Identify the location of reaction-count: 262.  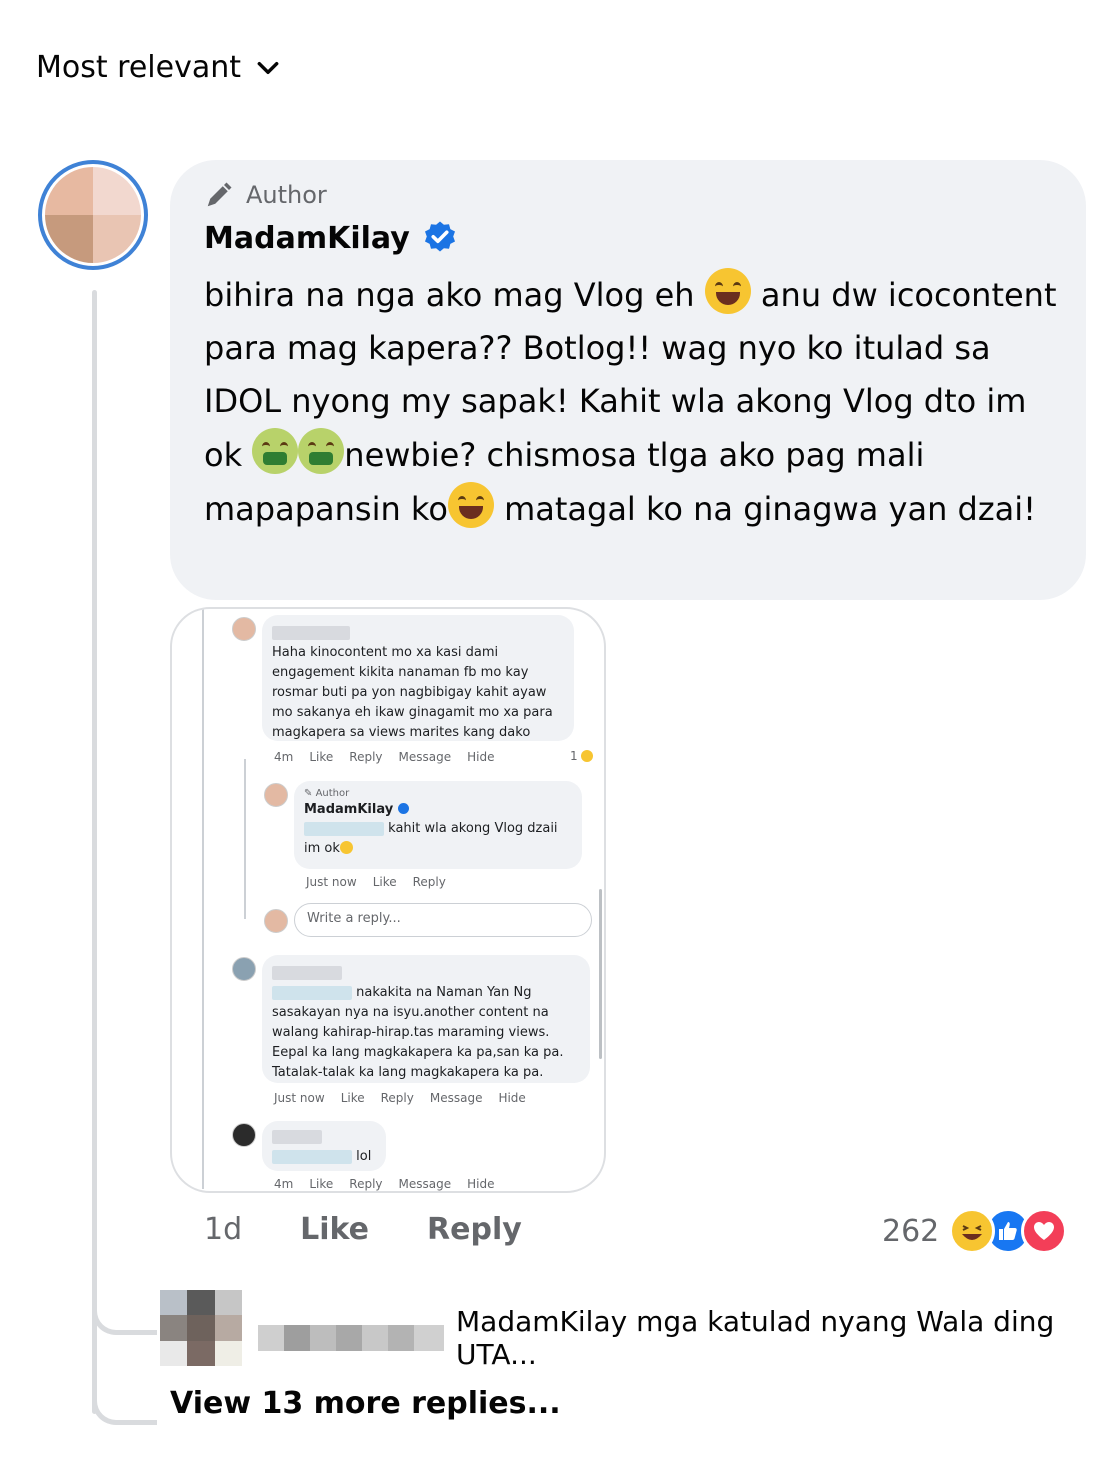
(911, 1231).